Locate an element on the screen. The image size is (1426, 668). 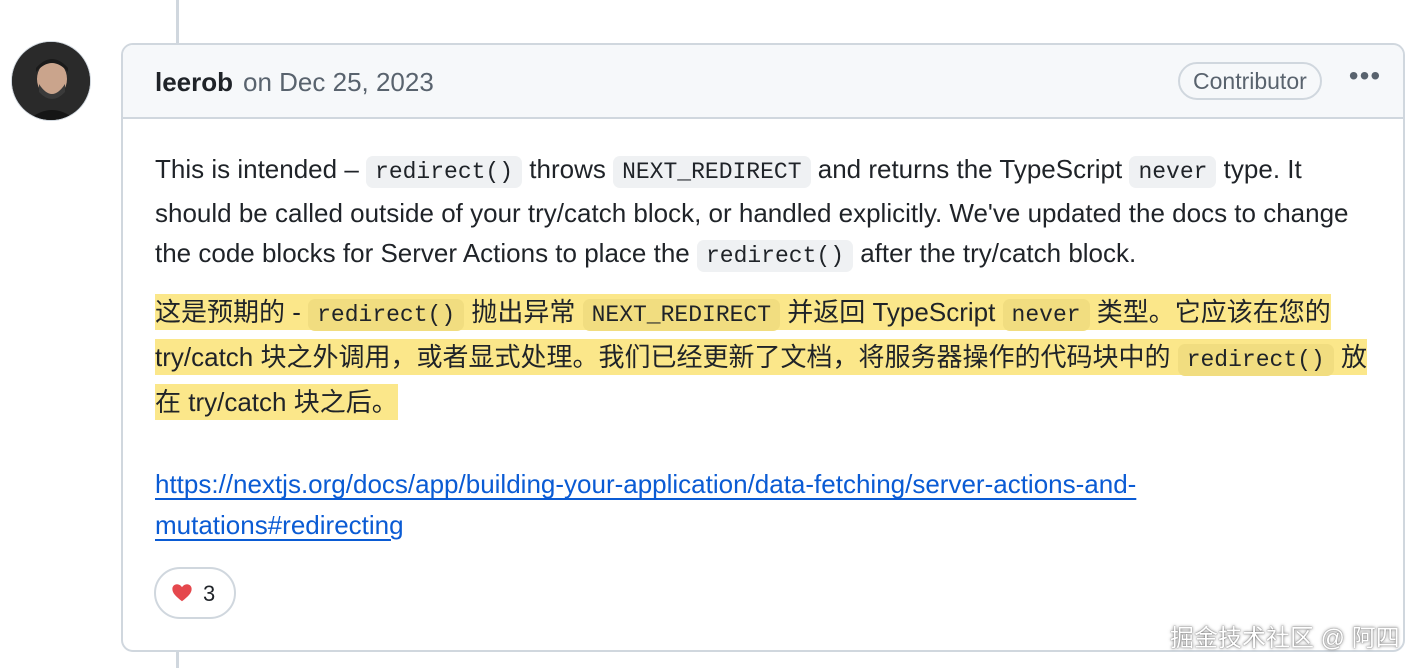
contributor-badge: Contributor is located at coordinates (1250, 81).